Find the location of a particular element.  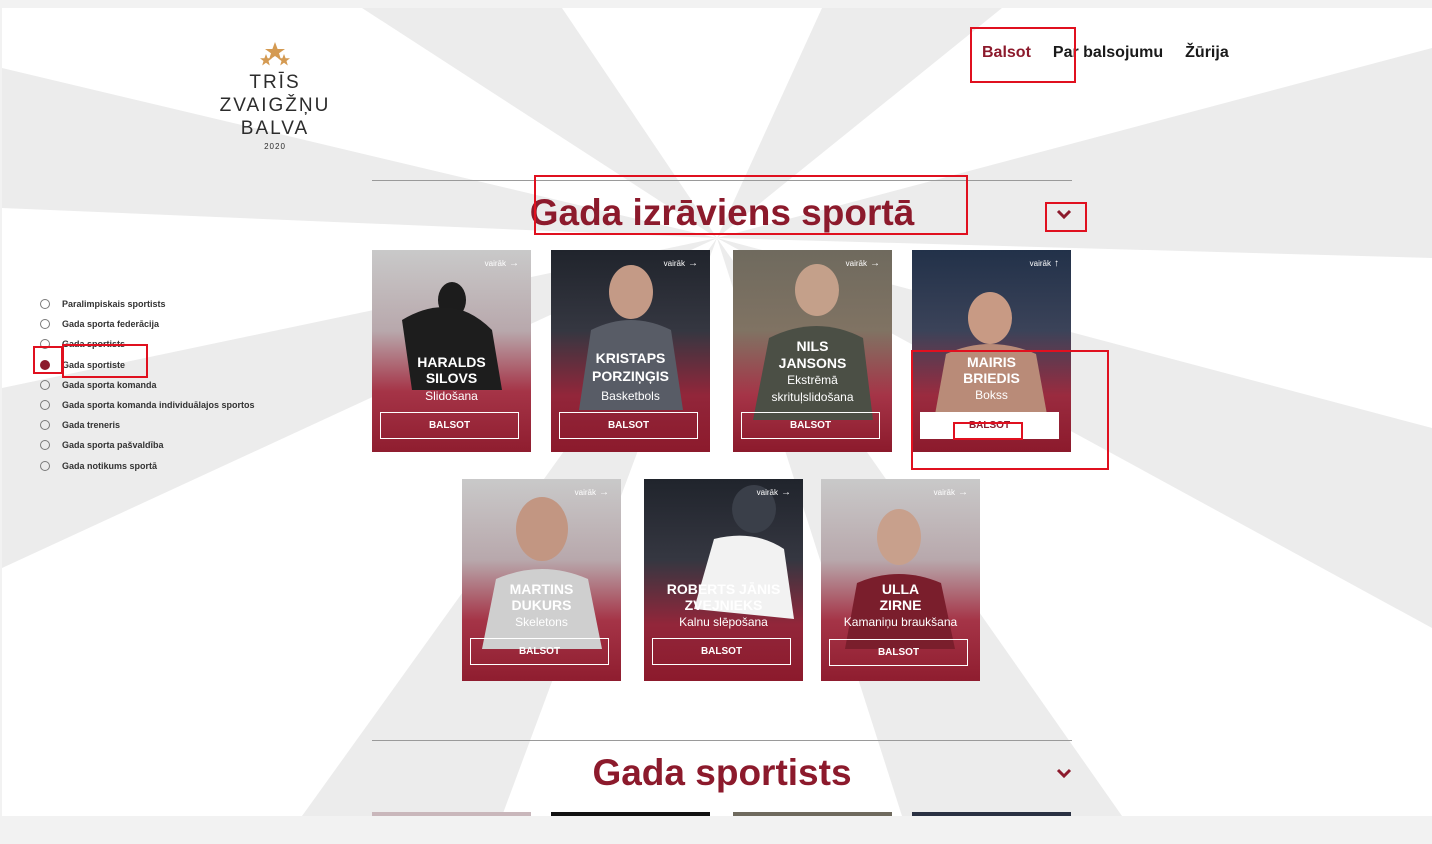

sidebar-item-federation: Gada sporta federācija is located at coordinates (147, 324).